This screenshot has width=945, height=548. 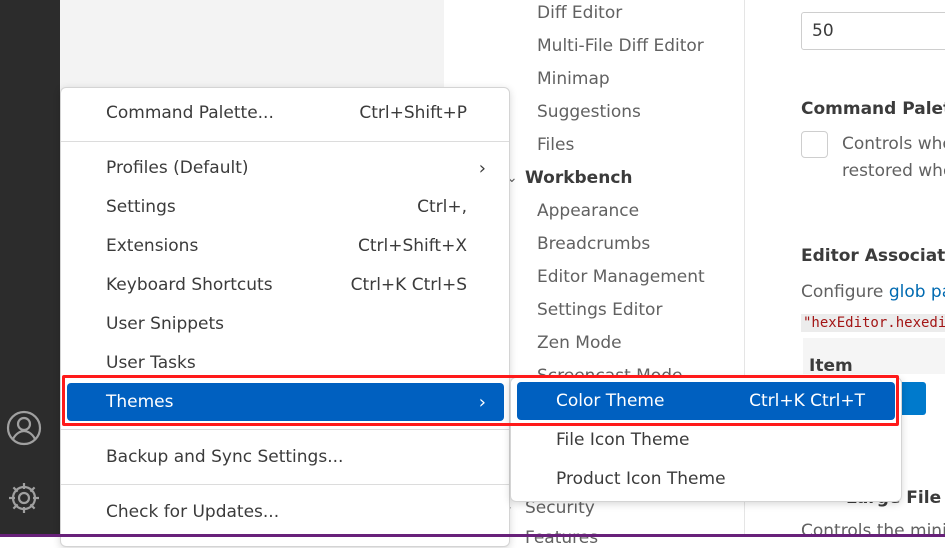 I want to click on menu-label: Profiles (Default), so click(x=177, y=168).